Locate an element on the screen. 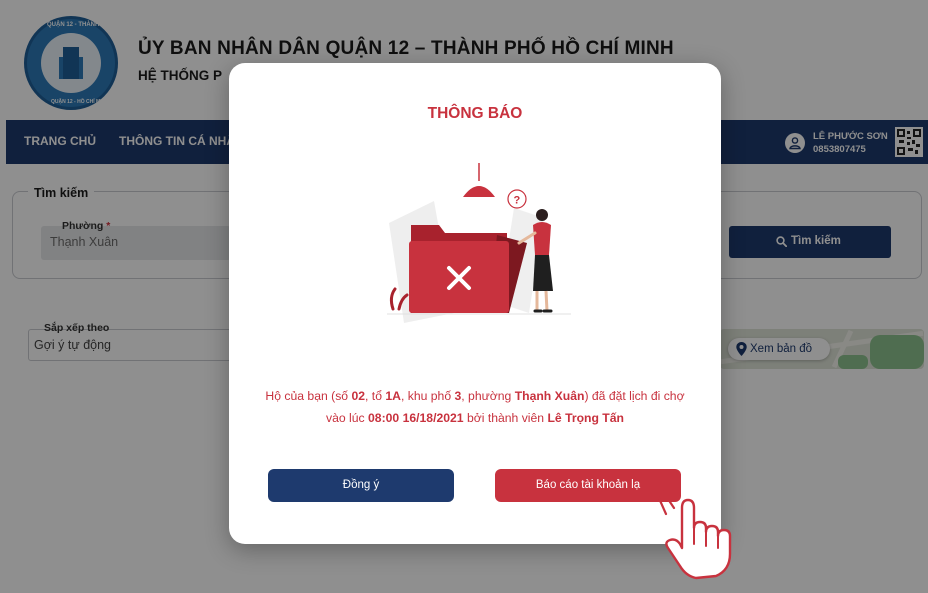  question-mark: ? is located at coordinates (517, 201).